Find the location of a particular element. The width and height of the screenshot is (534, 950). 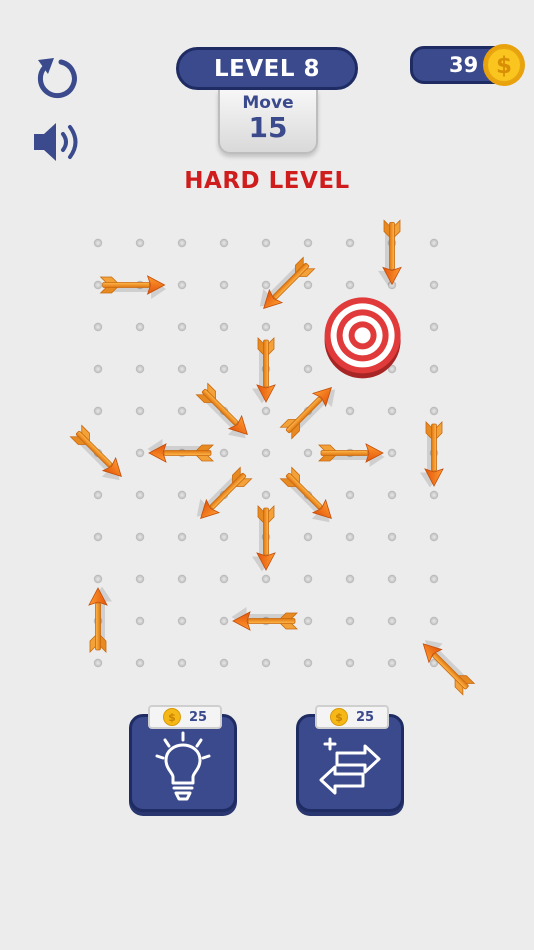

arrow-piece-up-left is located at coordinates (447, 664).